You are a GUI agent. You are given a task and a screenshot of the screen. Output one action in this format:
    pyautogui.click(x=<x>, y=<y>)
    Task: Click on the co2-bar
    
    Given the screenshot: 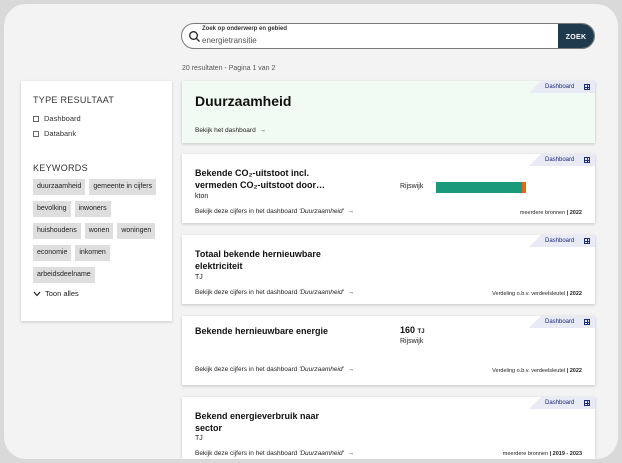 What is the action you would take?
    pyautogui.click(x=481, y=187)
    